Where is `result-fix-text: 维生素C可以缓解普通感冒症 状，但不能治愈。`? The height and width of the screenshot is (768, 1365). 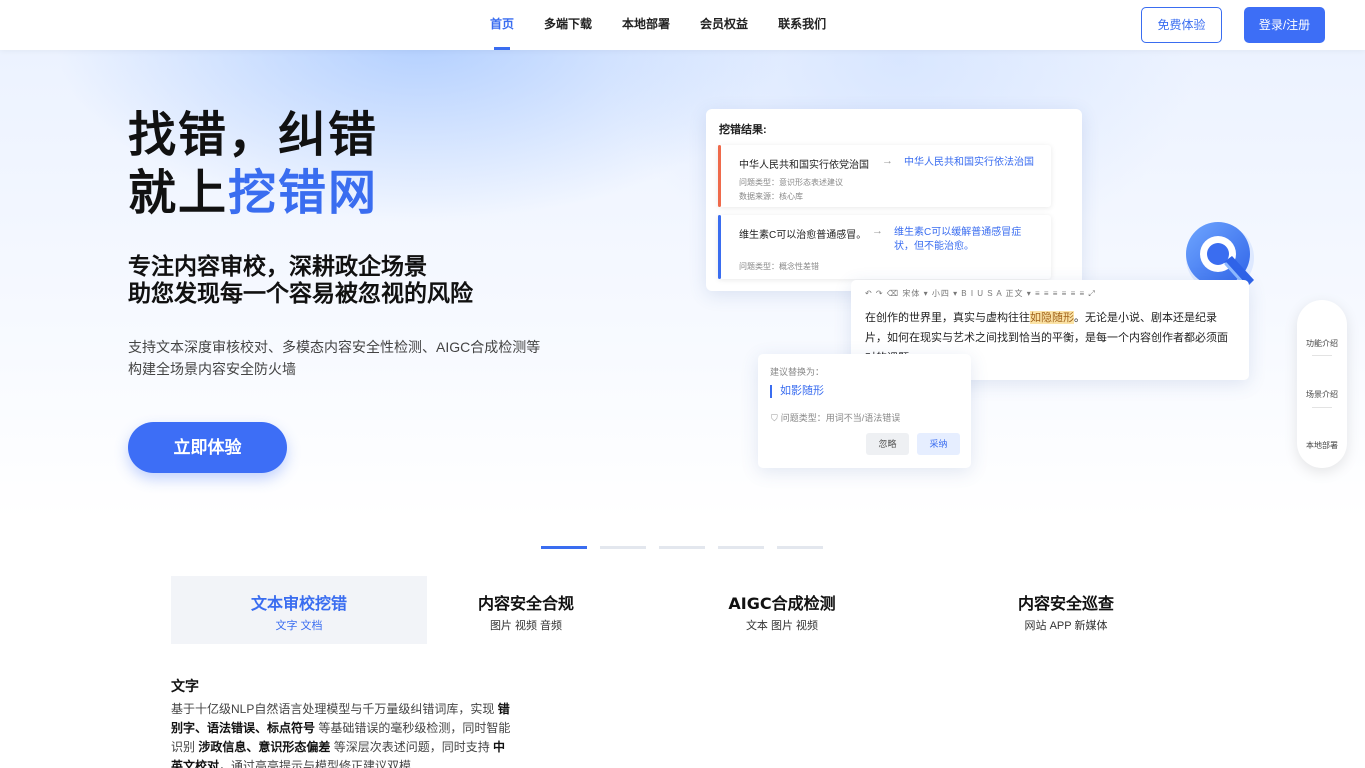
result-fix-text: 维生素C可以缓解普通感冒症 状，但不能治愈。 is located at coordinates (957, 240).